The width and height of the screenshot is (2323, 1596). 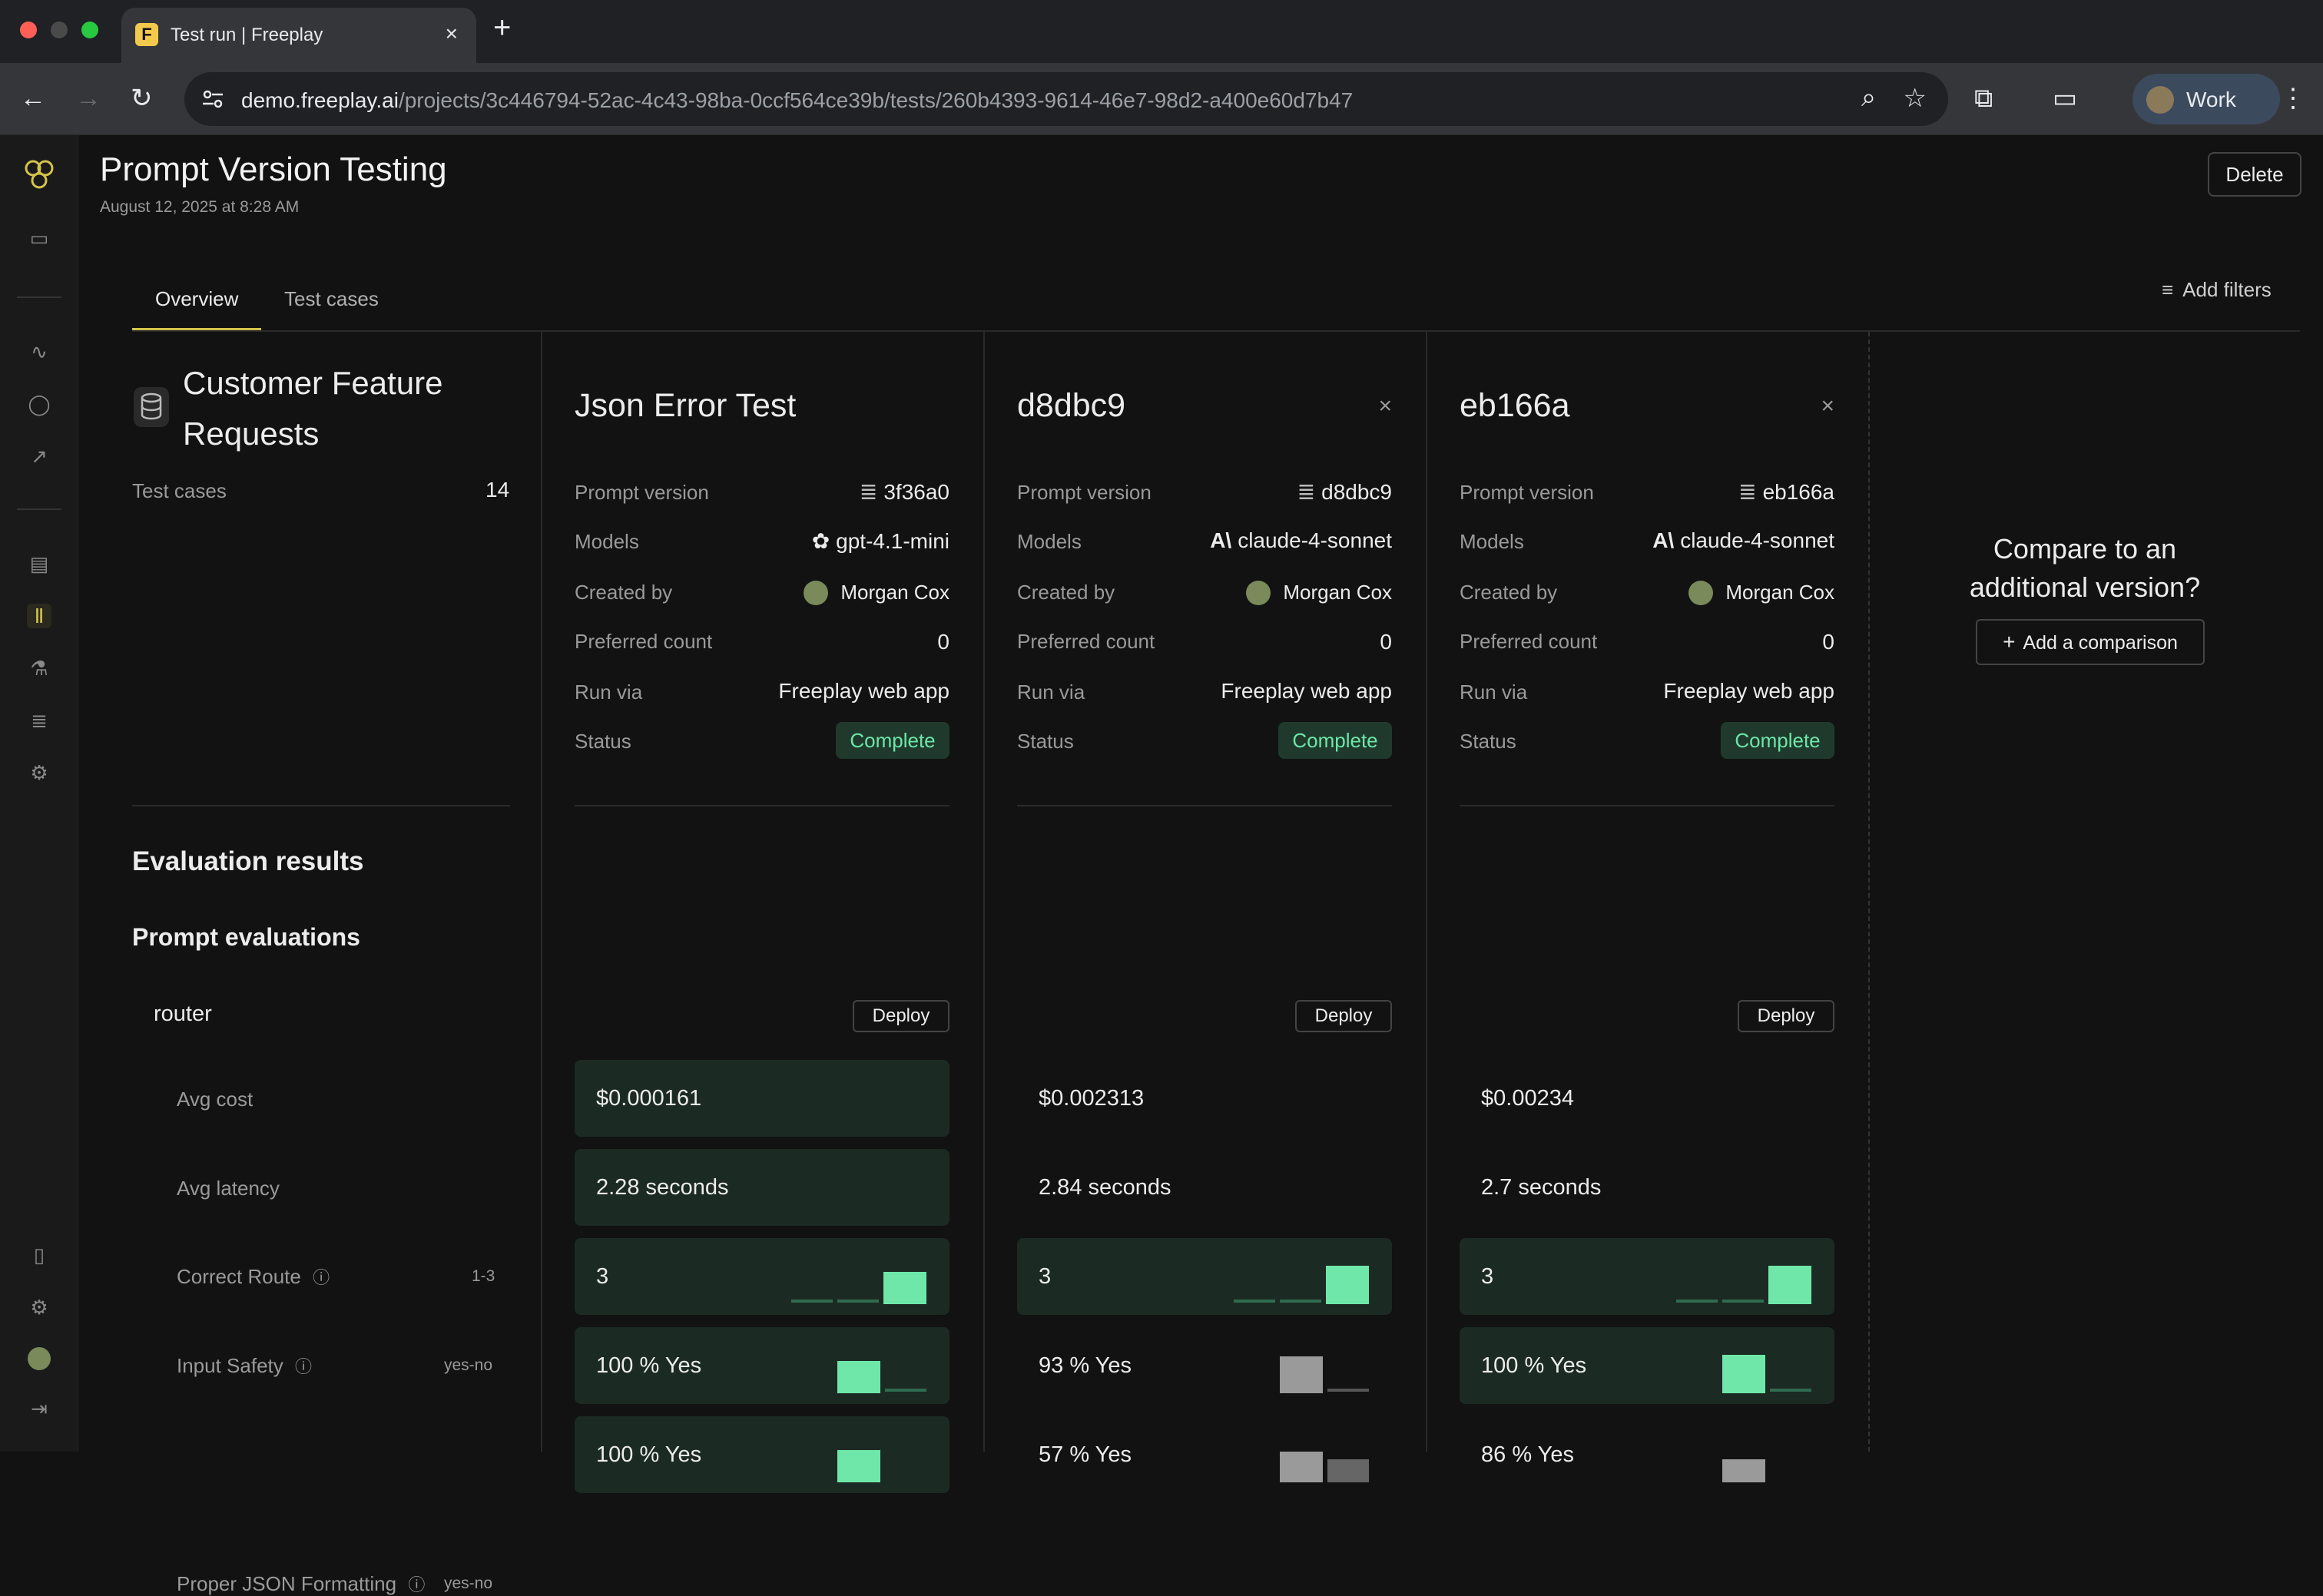 I want to click on freeplay-logo-icon, so click(x=39, y=174).